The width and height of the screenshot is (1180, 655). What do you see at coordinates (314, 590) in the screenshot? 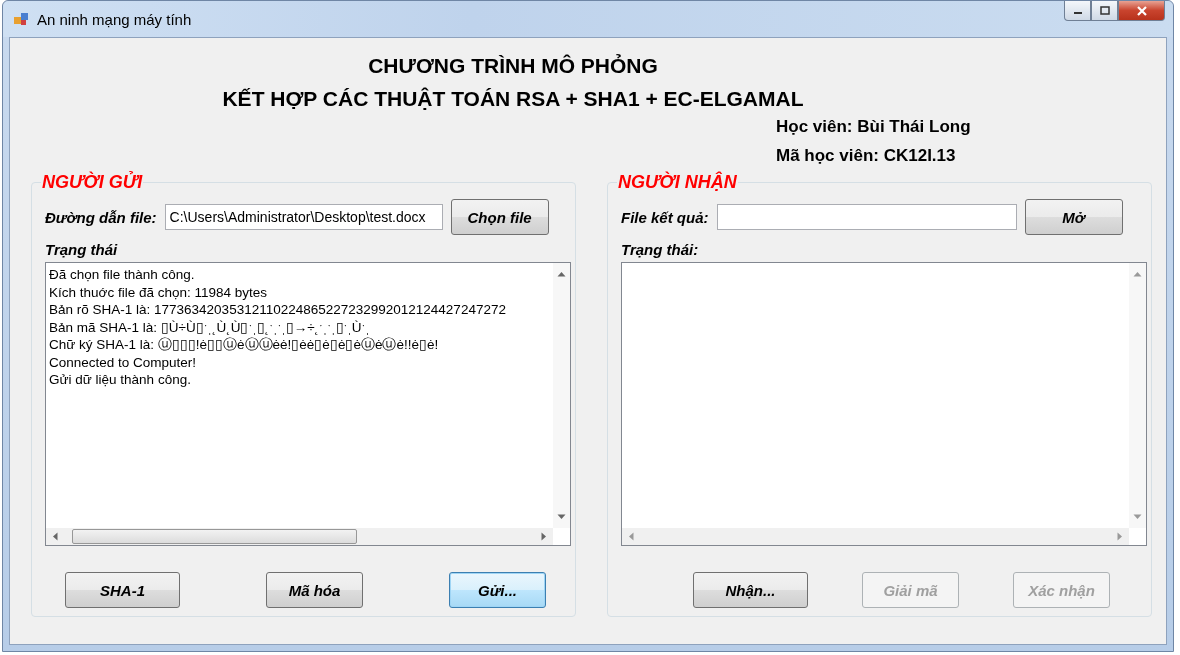
I see `action-button: Mã hóa` at bounding box center [314, 590].